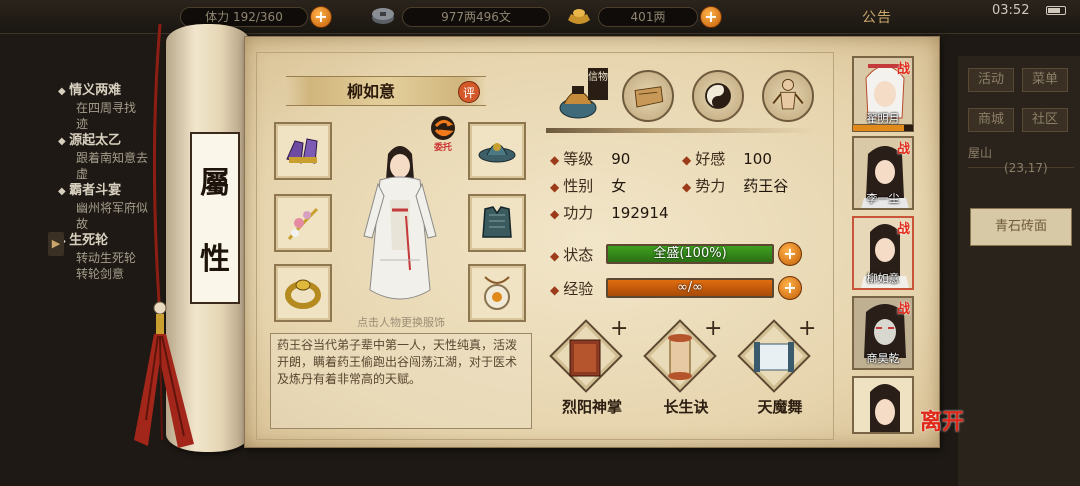 This screenshot has width=1080, height=486. I want to click on meridian-body-icon, so click(788, 96).